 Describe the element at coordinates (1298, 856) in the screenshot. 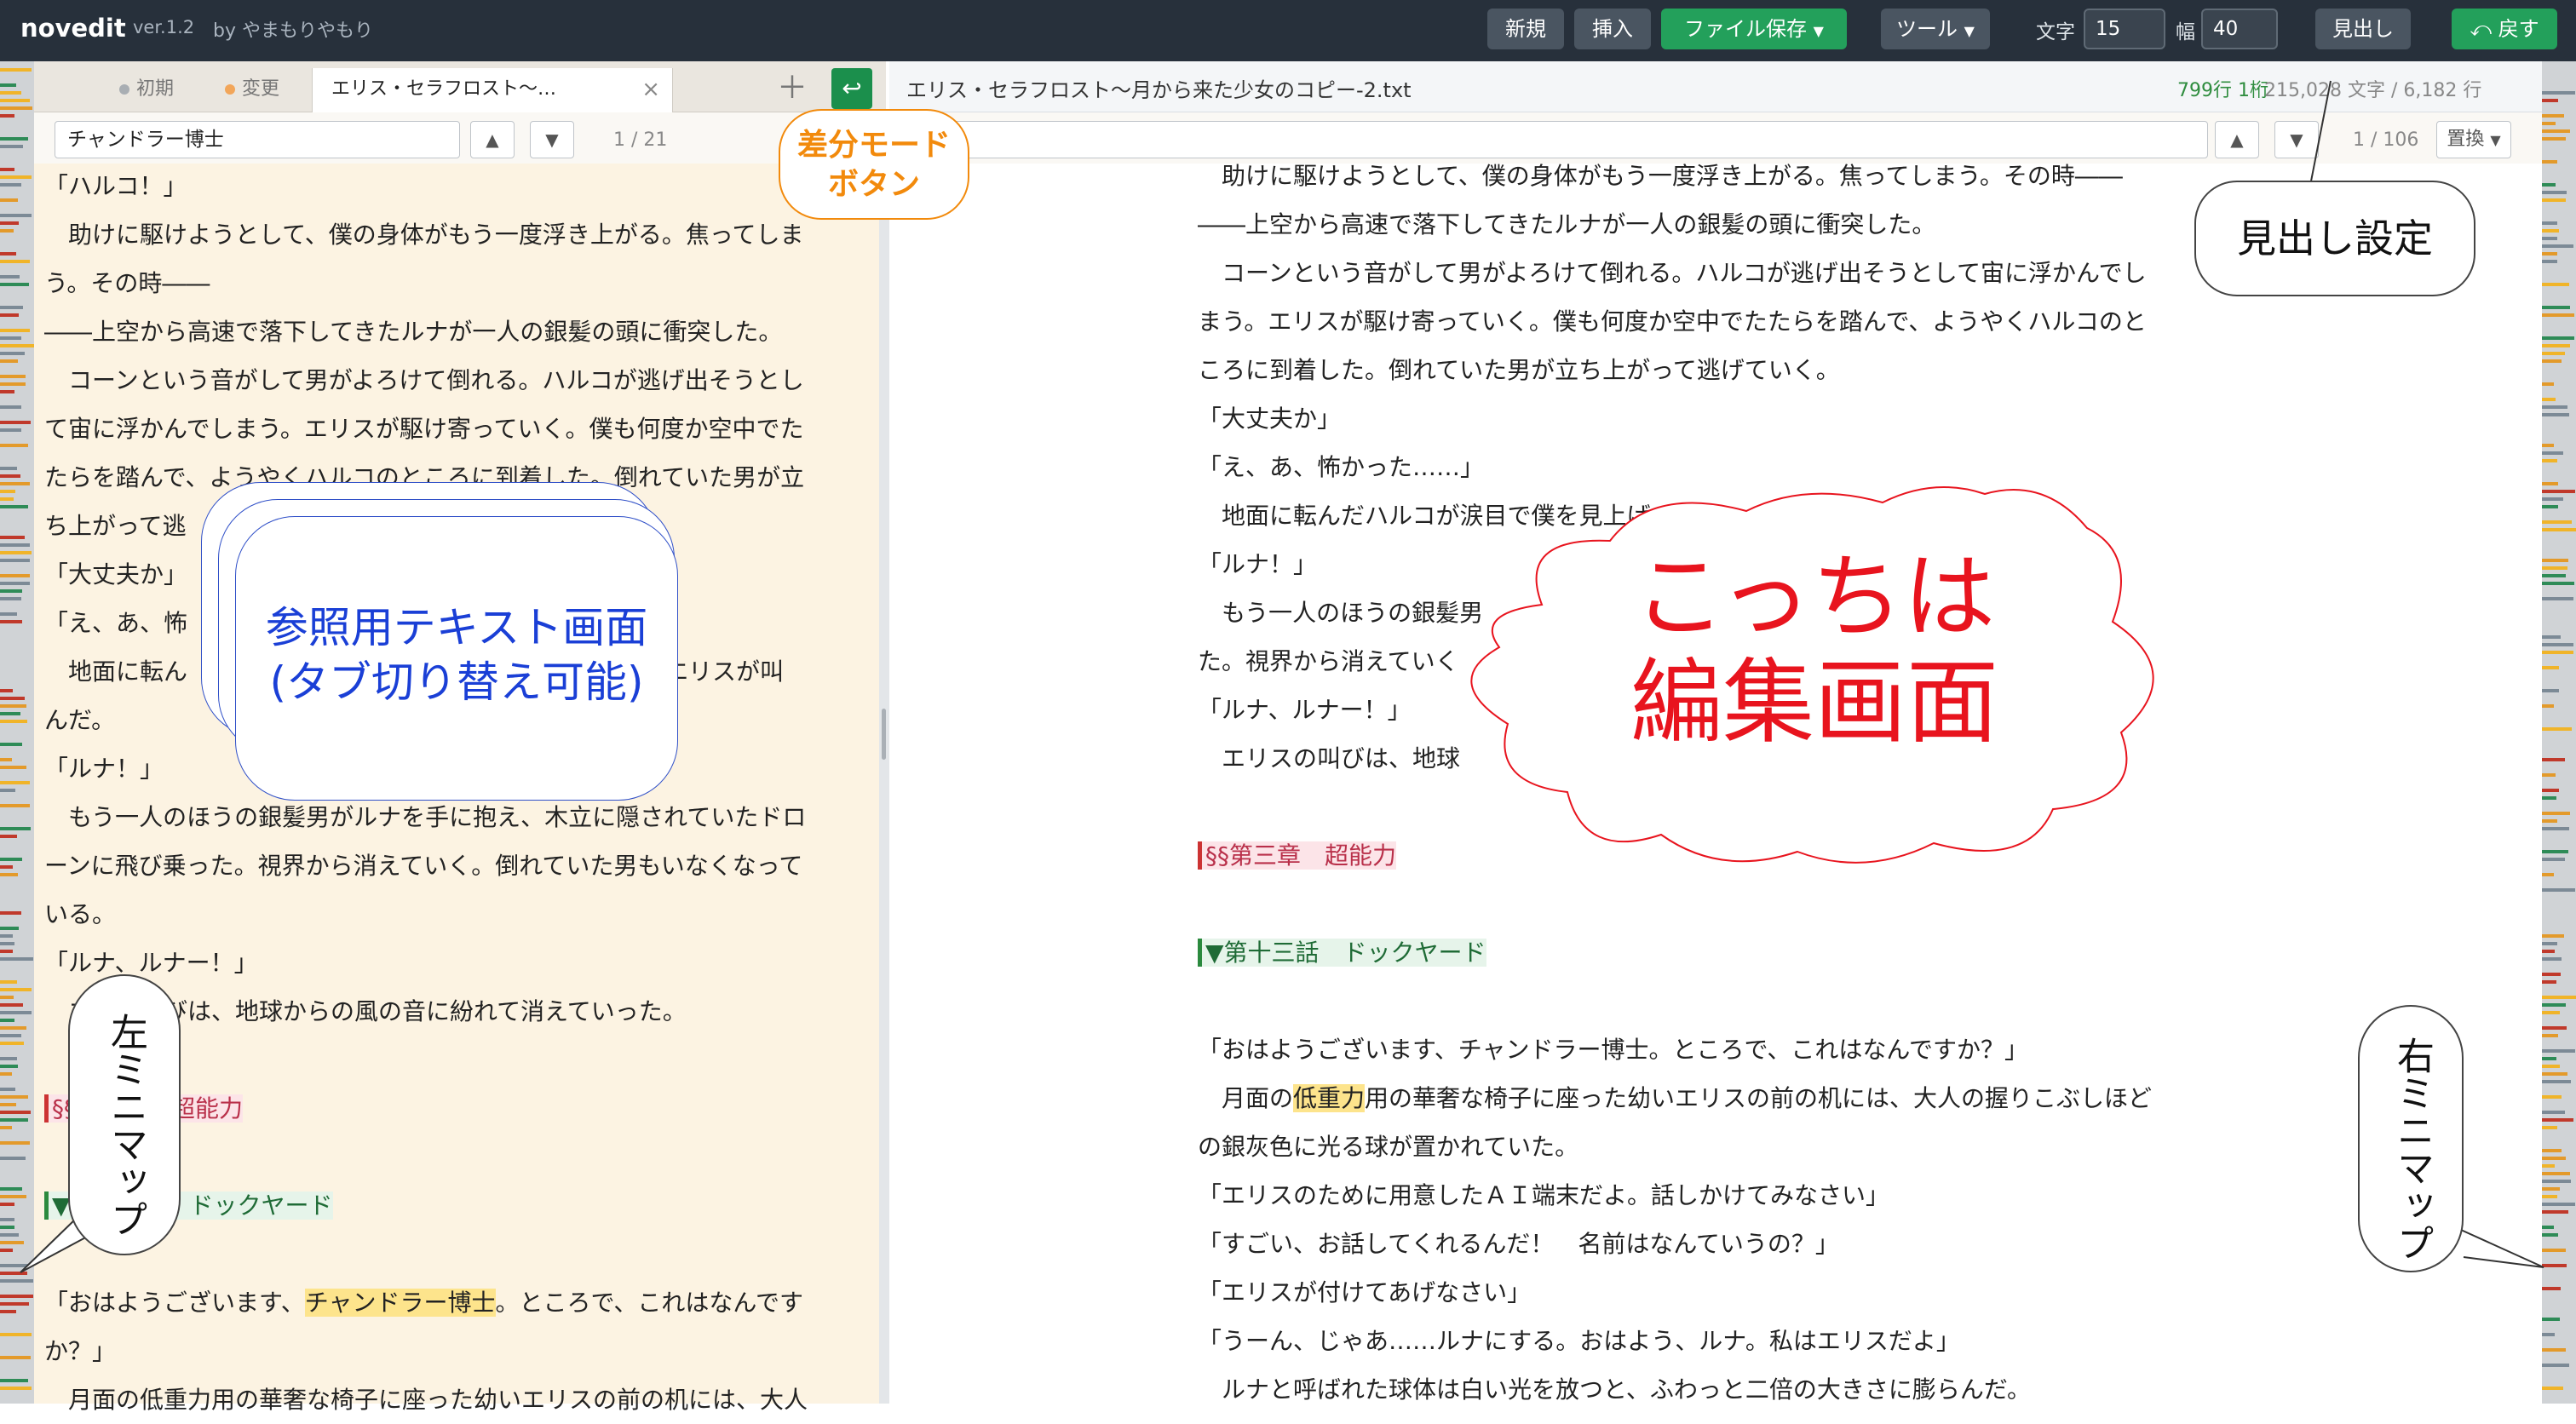

I see `editor-line-text: §§第三章 超能力` at that location.